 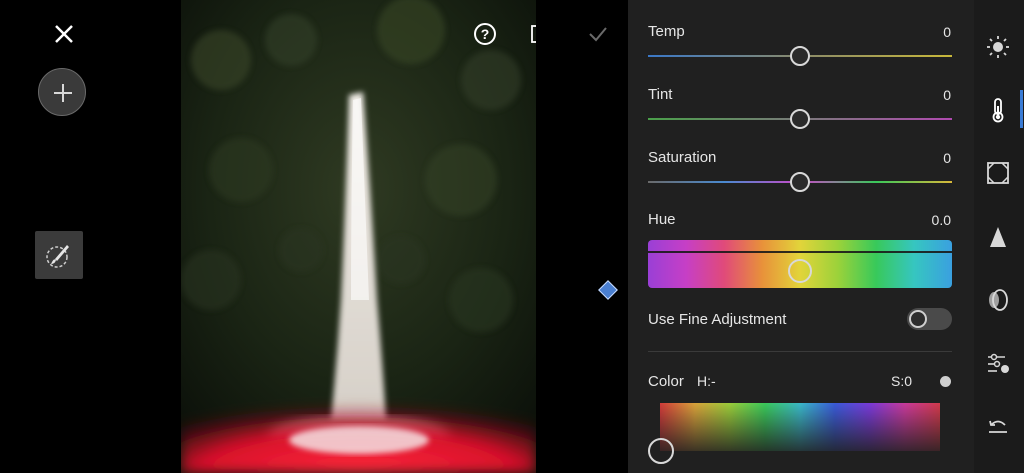 I want to click on temp-label: Temp, so click(x=666, y=31).